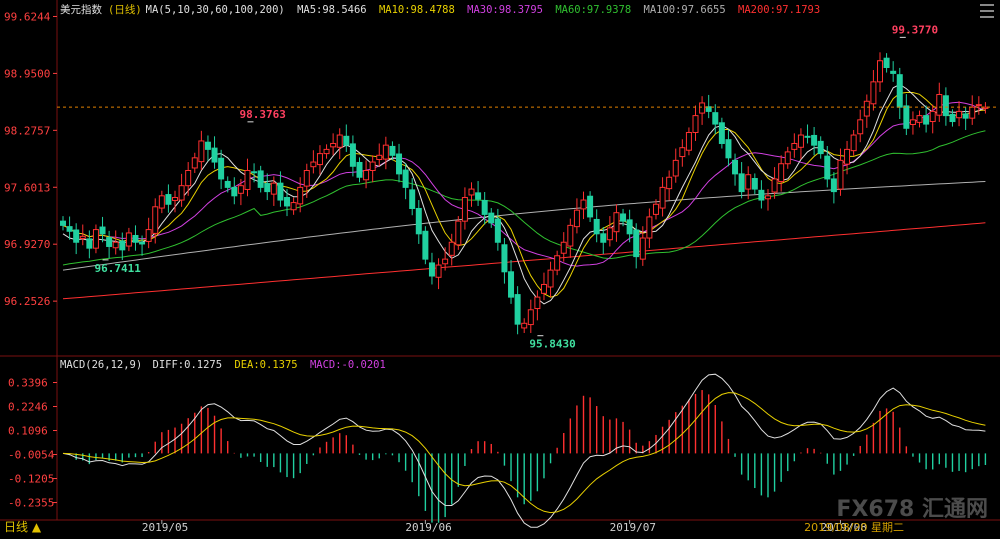  What do you see at coordinates (332, 10) in the screenshot?
I see `ma5-label: MA5:98.5466` at bounding box center [332, 10].